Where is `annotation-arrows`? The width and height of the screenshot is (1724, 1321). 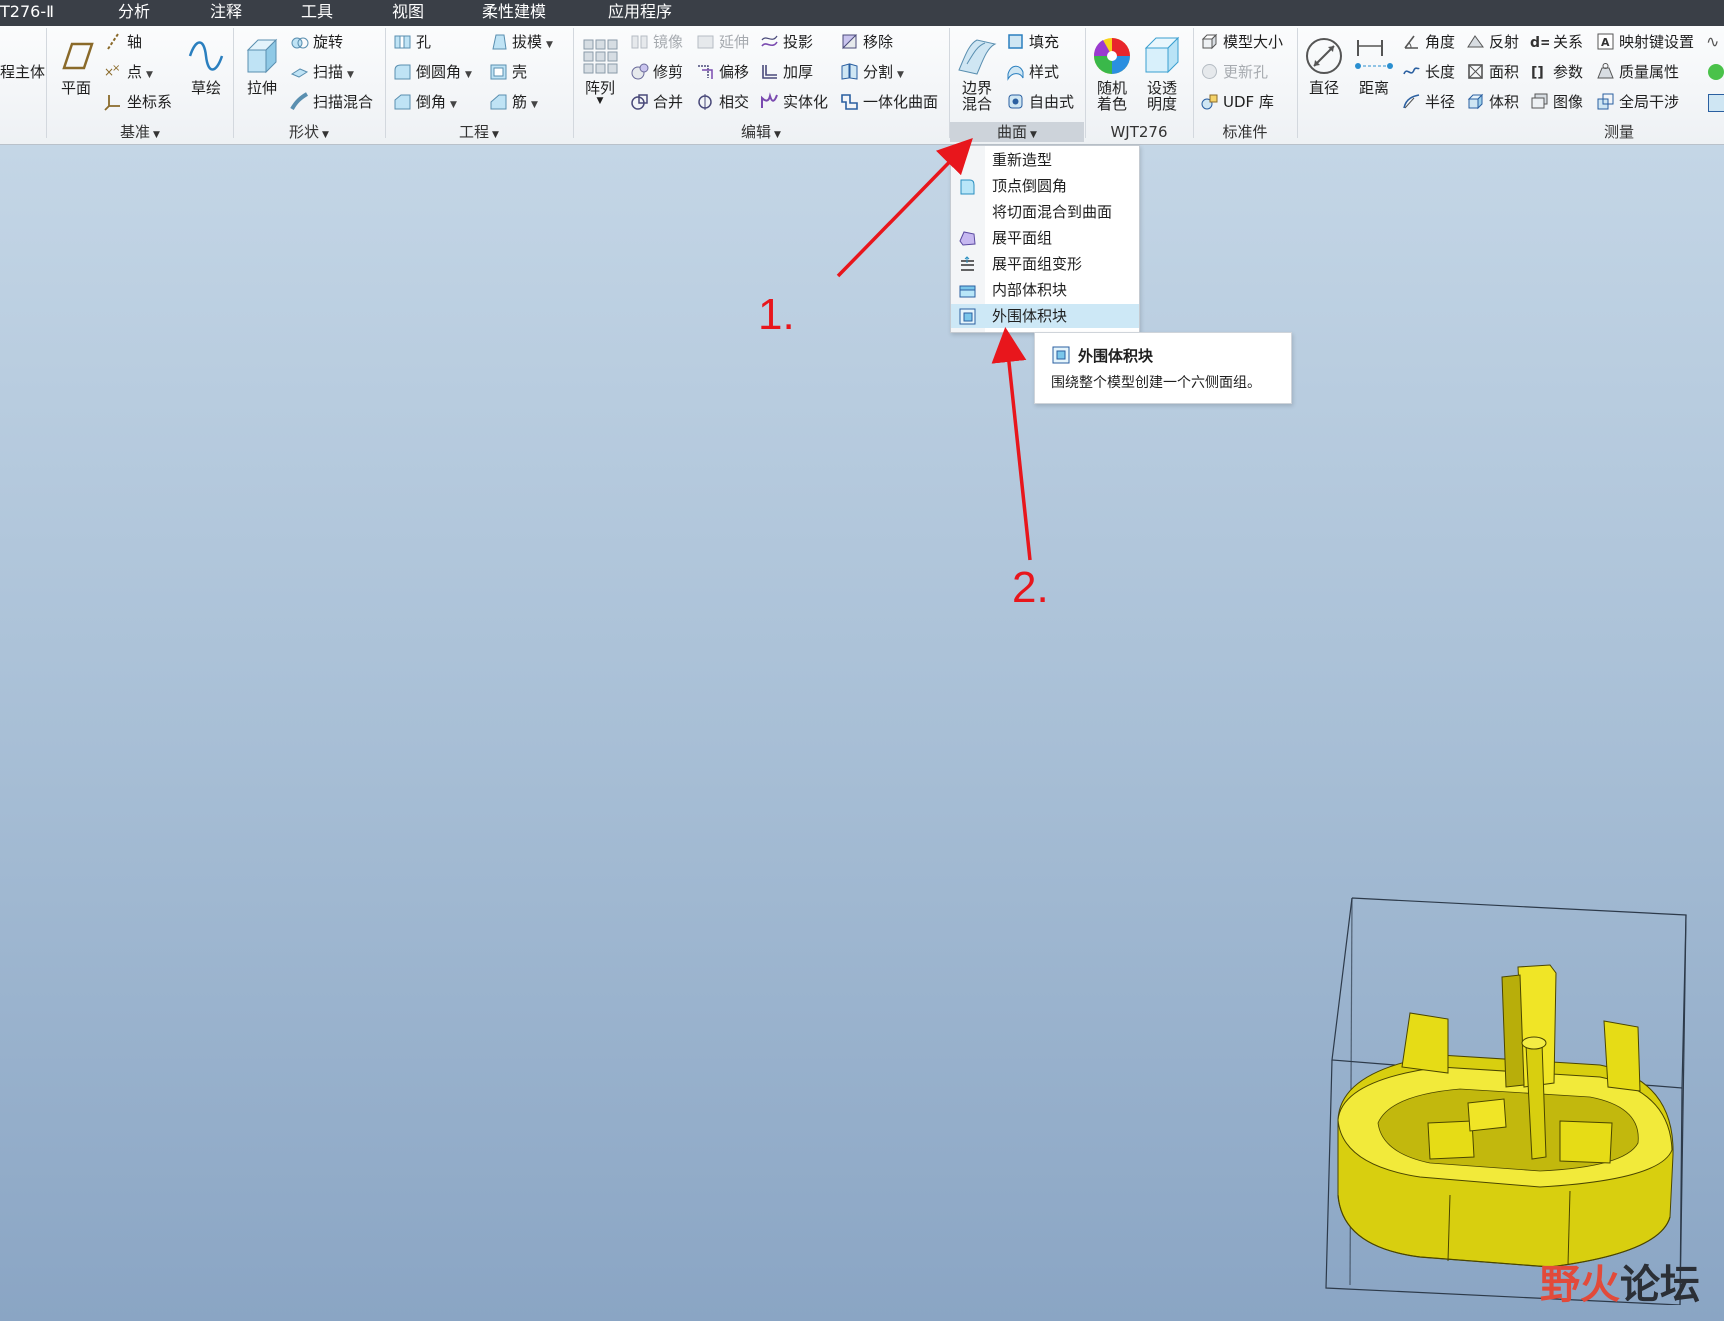 annotation-arrows is located at coordinates (934, 349).